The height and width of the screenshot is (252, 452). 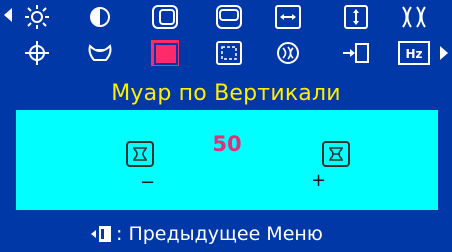 What do you see at coordinates (148, 182) in the screenshot?
I see `decrease-label: −` at bounding box center [148, 182].